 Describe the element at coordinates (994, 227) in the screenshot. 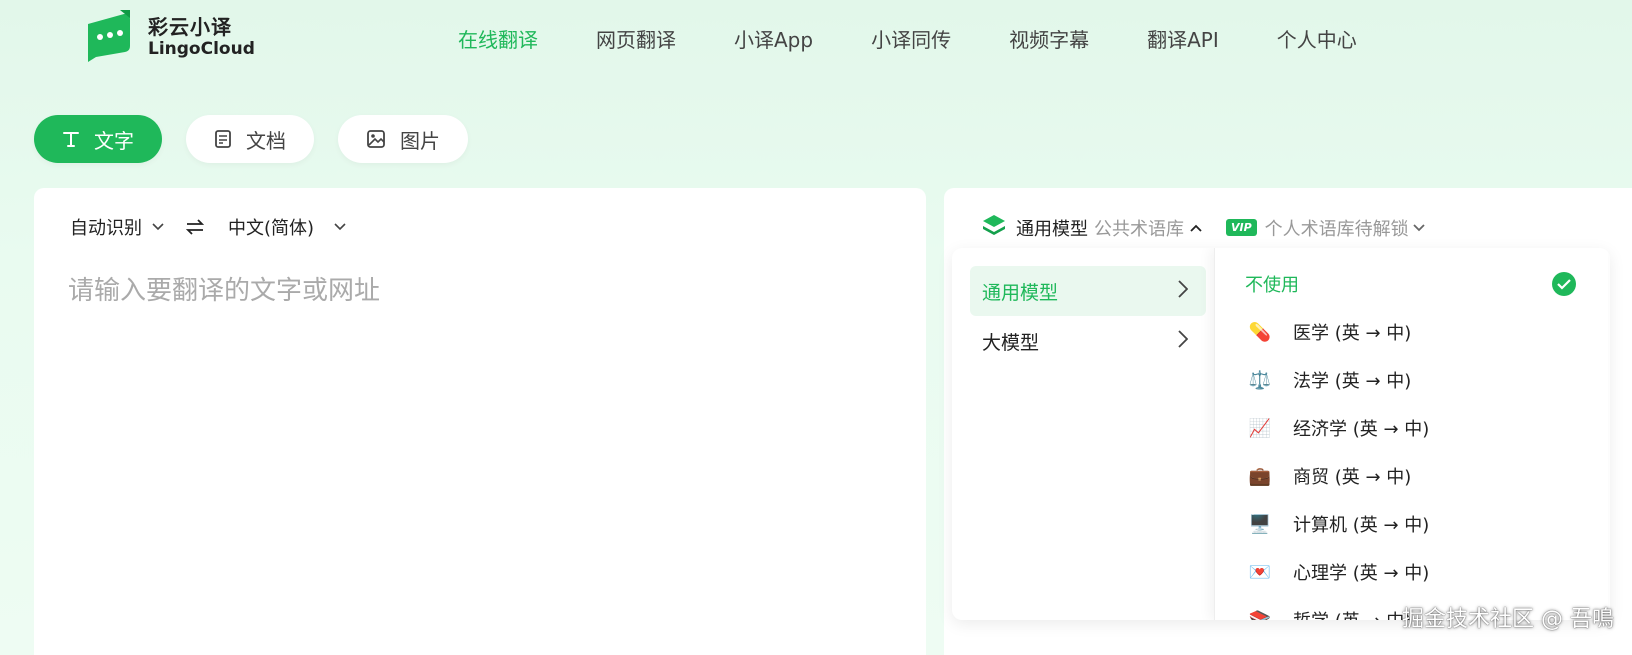

I see `layers-icon` at that location.